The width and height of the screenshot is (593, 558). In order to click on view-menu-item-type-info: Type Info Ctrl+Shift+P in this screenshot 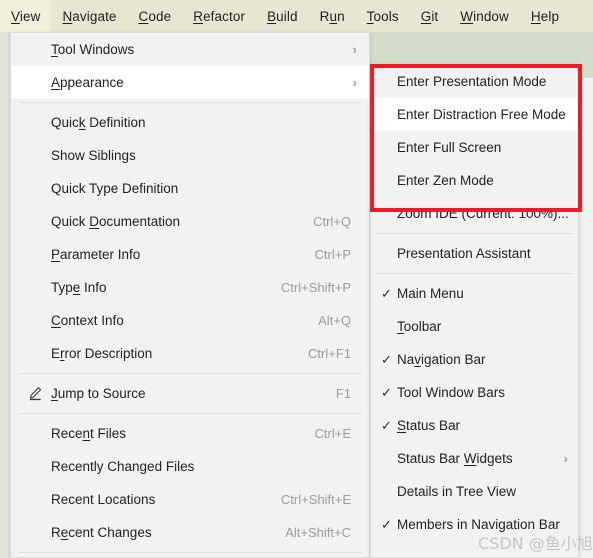, I will do `click(190, 287)`.